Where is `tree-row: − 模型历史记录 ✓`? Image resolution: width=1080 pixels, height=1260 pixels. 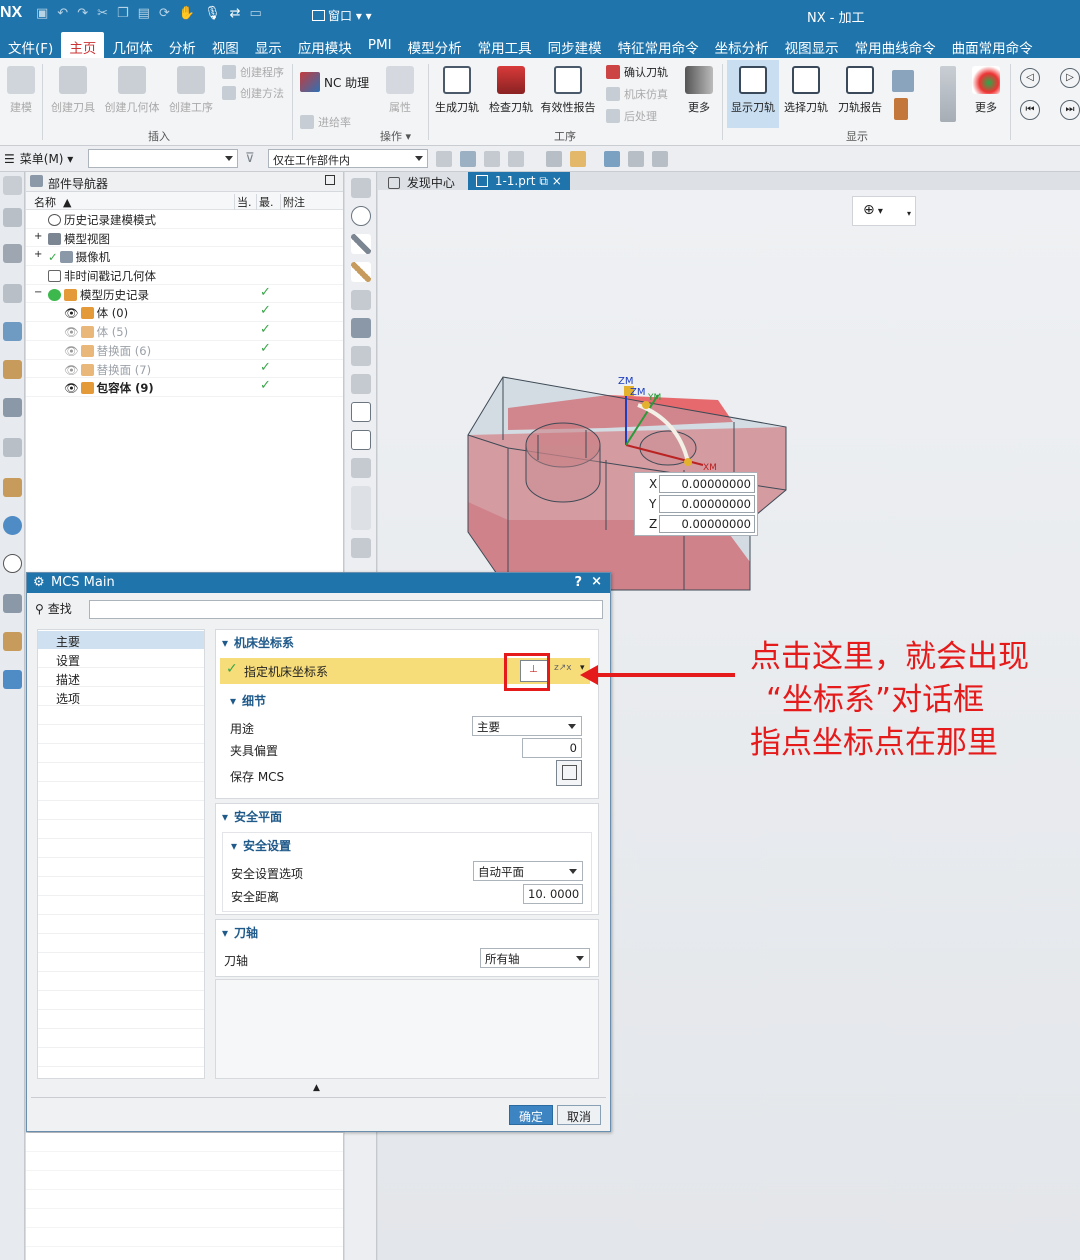 tree-row: − 模型历史记录 ✓ is located at coordinates (184, 294).